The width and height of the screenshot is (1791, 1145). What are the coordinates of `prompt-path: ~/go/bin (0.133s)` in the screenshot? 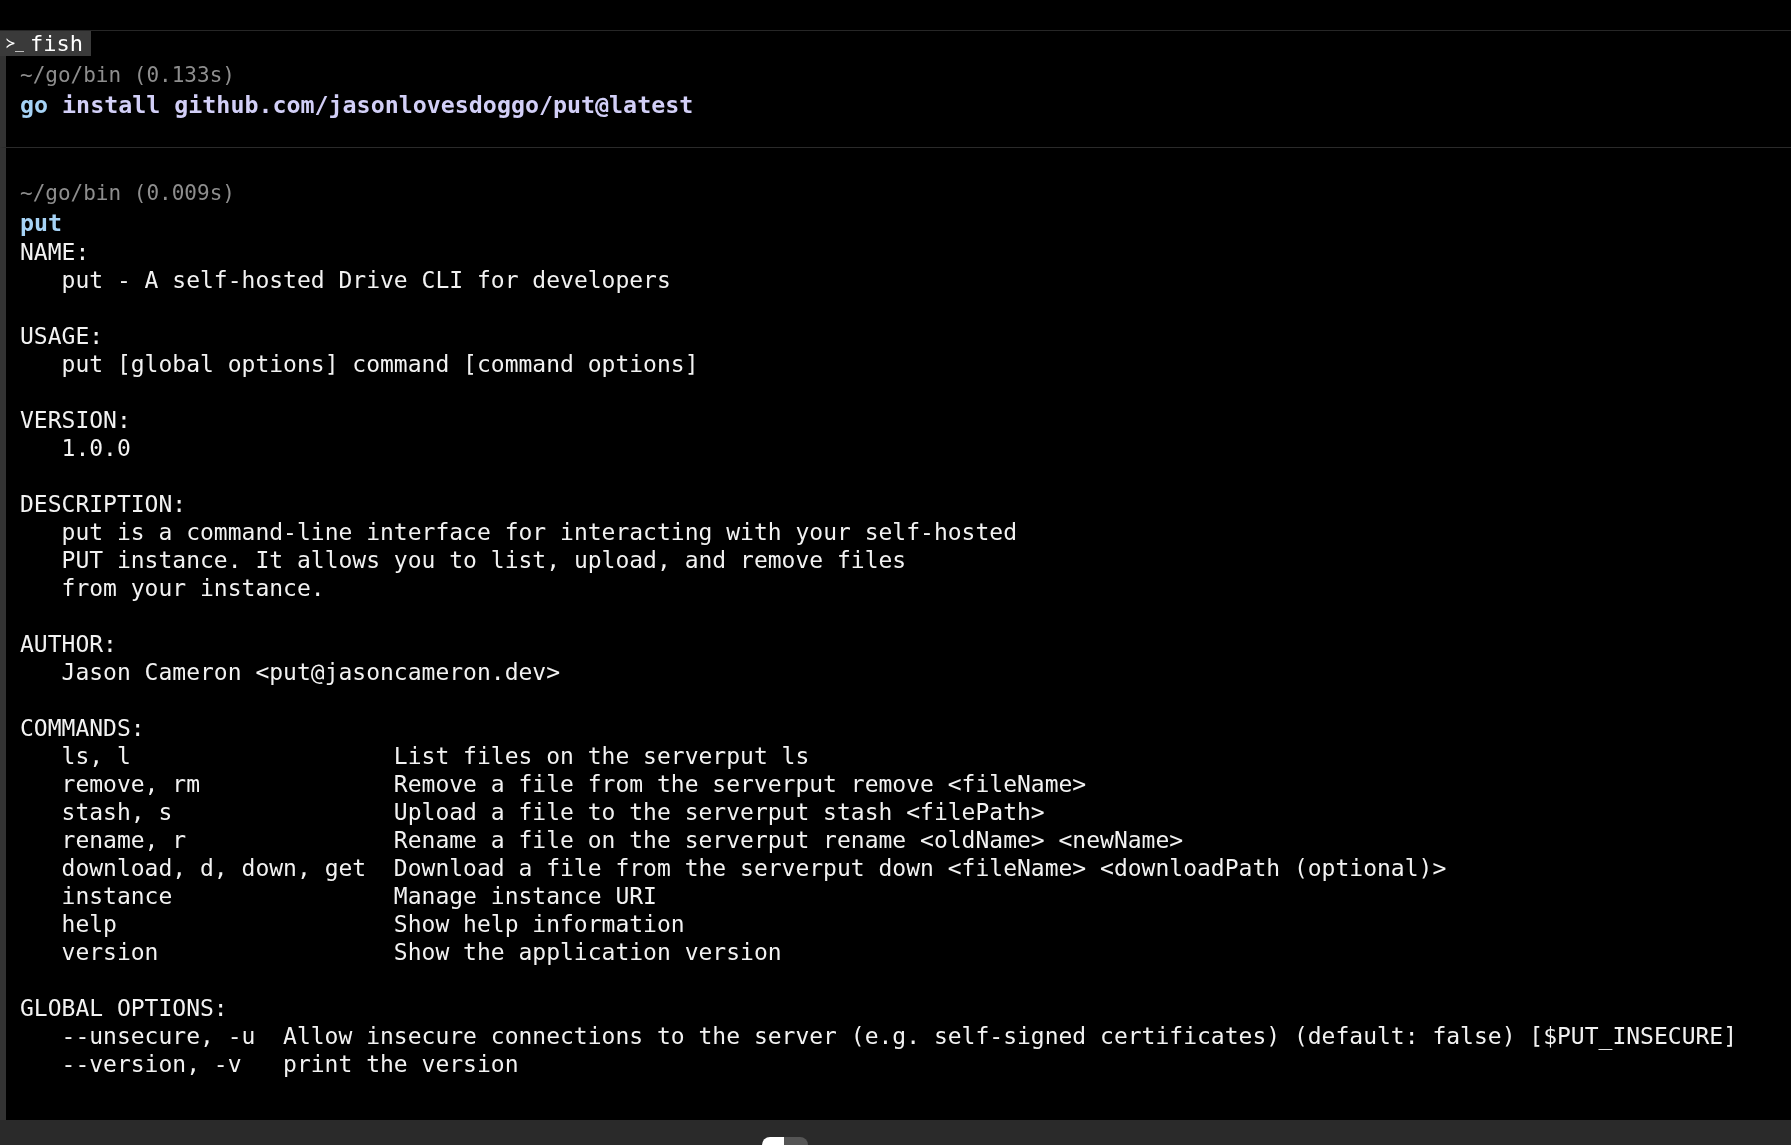 It's located at (128, 75).